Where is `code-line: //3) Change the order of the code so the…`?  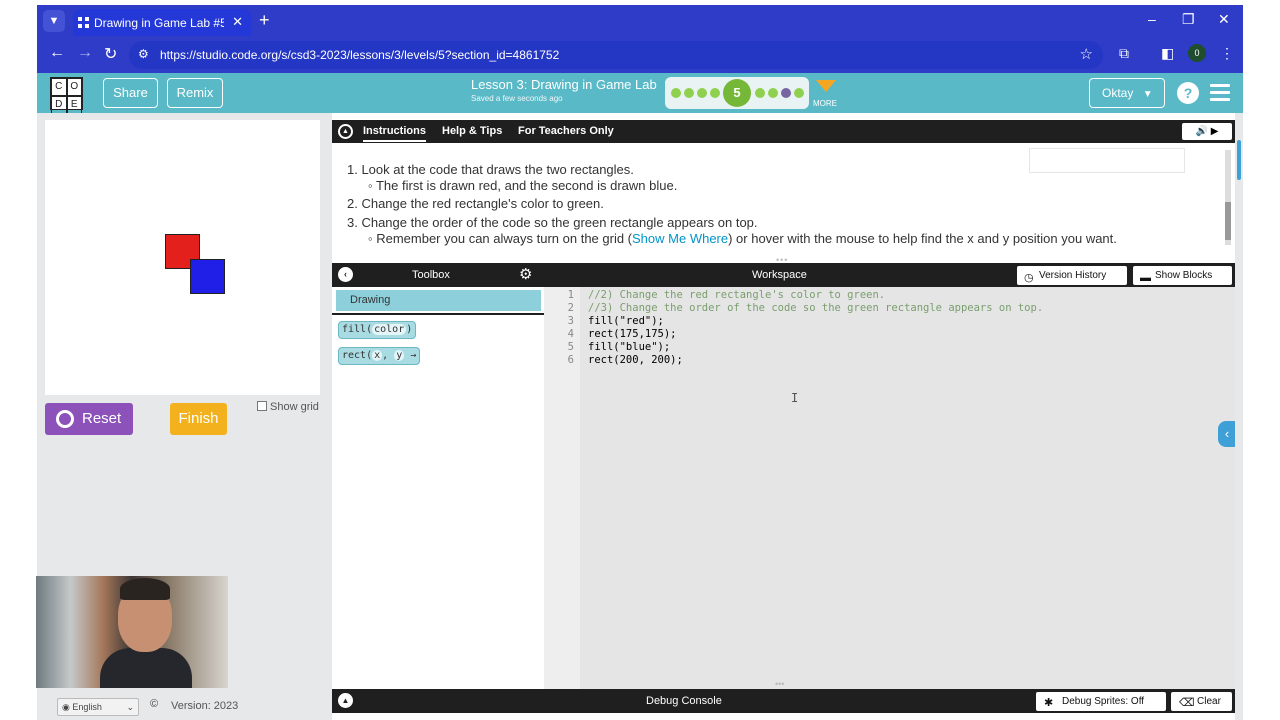 code-line: //3) Change the order of the code so the… is located at coordinates (815, 308).